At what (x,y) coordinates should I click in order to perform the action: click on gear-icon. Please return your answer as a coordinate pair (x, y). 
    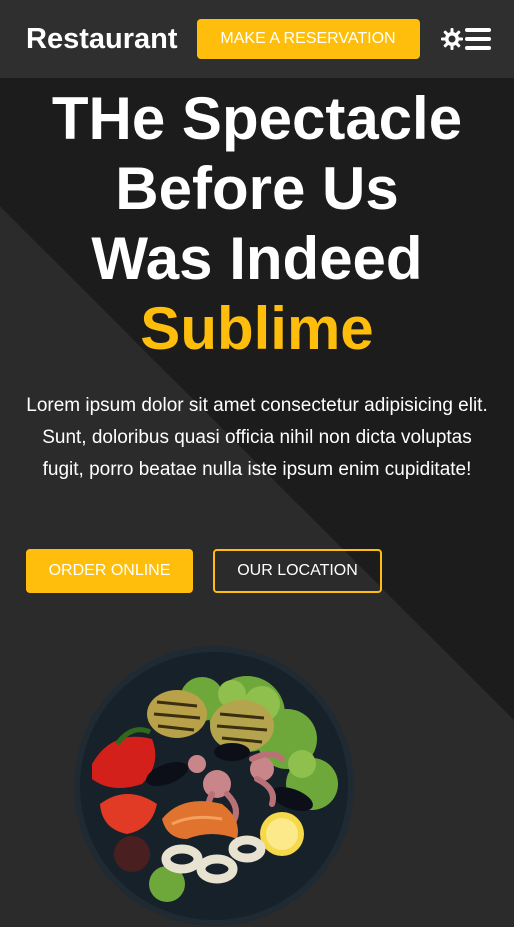
    Looking at the image, I should click on (452, 39).